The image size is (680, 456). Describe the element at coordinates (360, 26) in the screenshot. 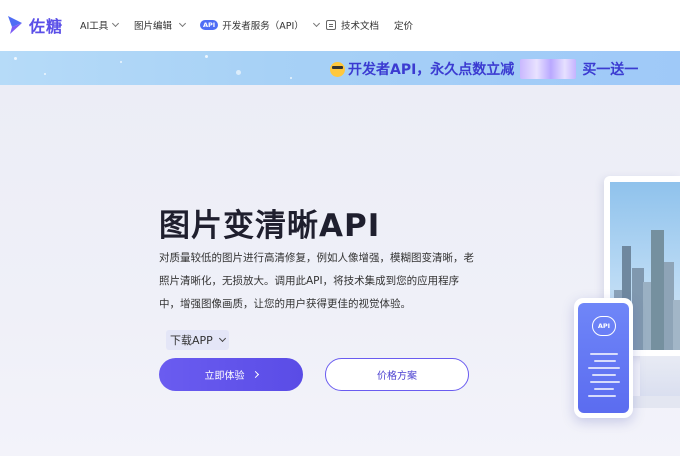

I see `nav-tech-docs-label: 技术文档` at that location.